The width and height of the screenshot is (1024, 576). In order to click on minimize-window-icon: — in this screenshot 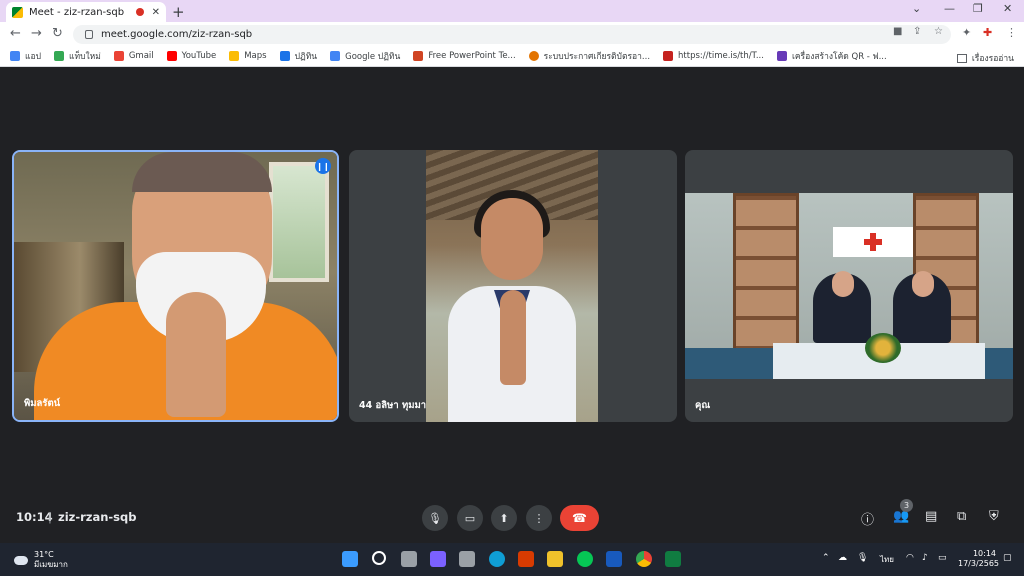, I will do `click(949, 8)`.